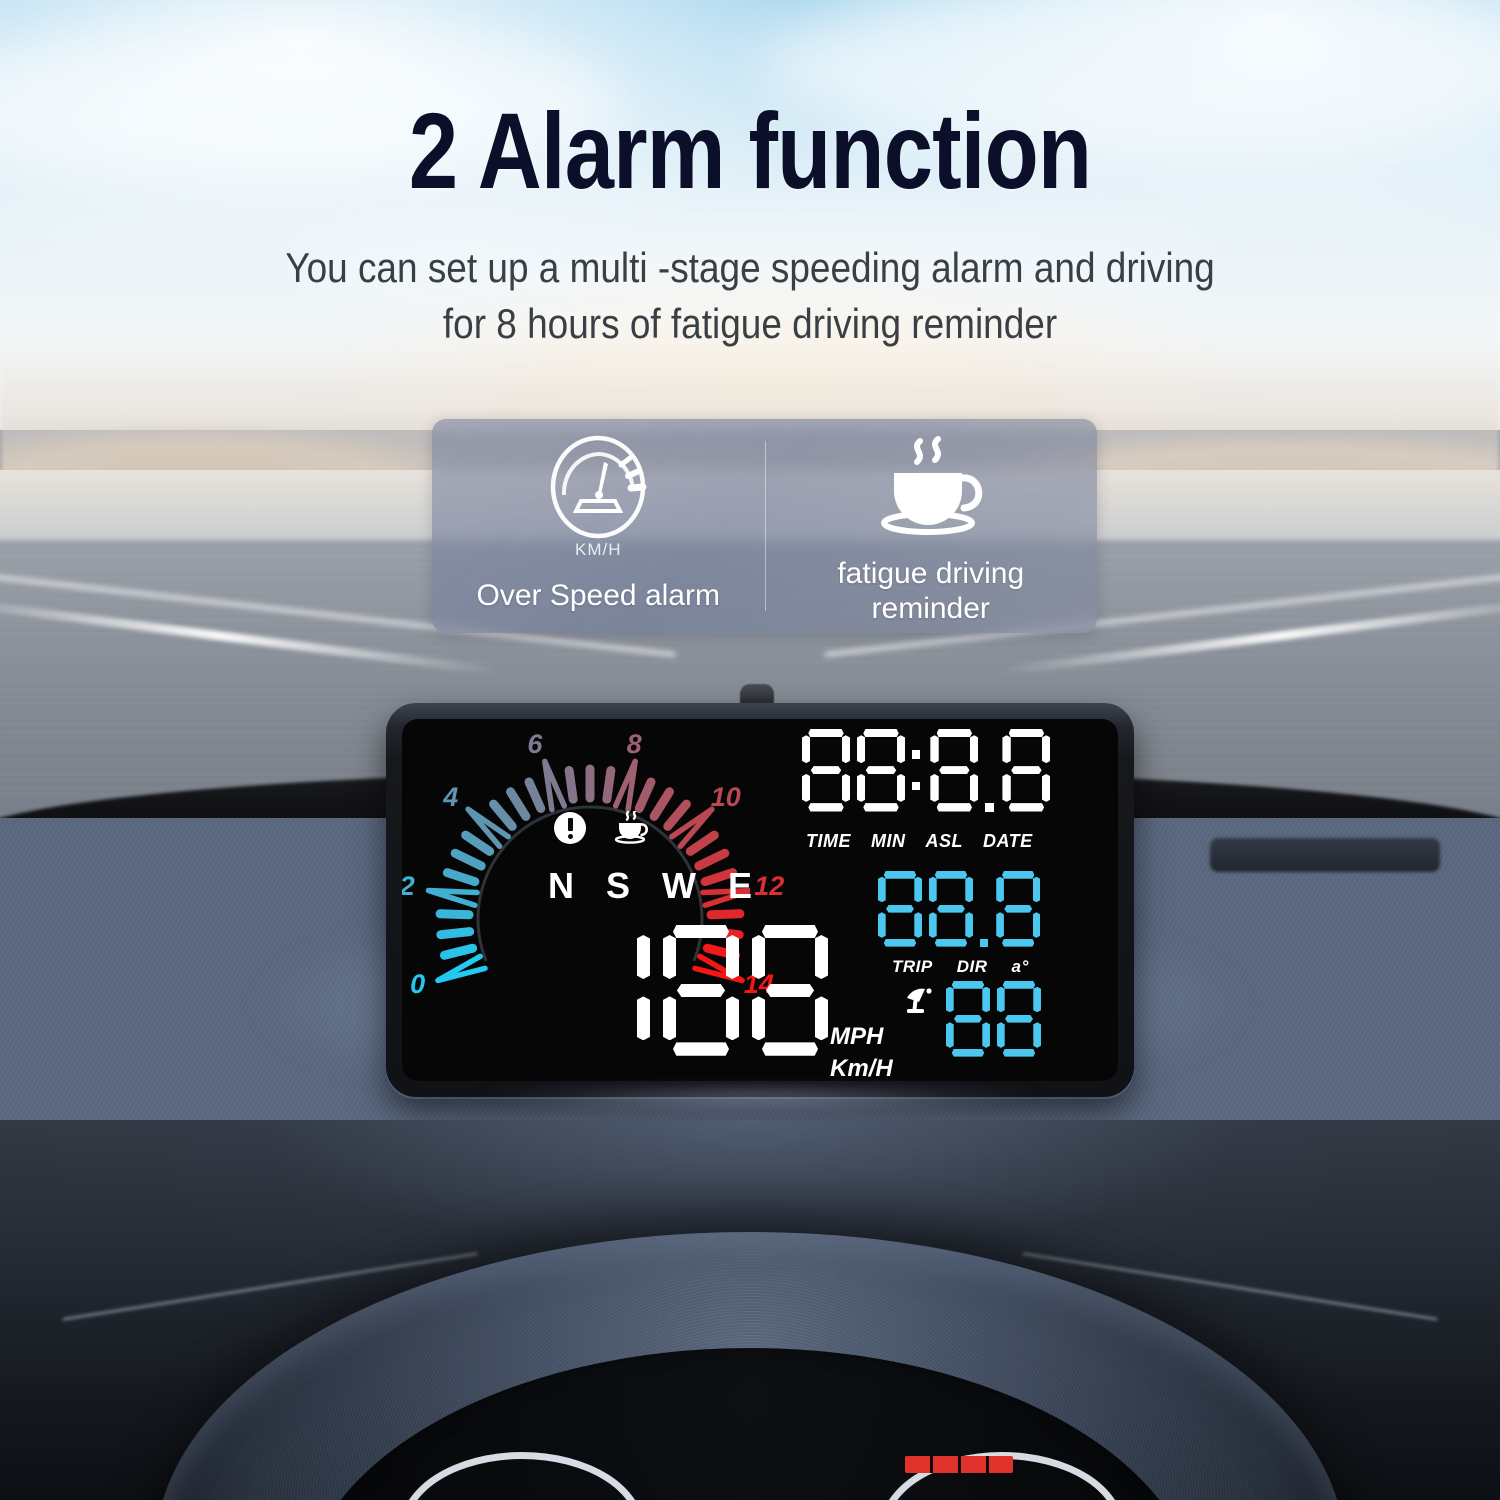 The width and height of the screenshot is (1500, 1500). Describe the element at coordinates (828, 841) in the screenshot. I see `label-time: TIME` at that location.